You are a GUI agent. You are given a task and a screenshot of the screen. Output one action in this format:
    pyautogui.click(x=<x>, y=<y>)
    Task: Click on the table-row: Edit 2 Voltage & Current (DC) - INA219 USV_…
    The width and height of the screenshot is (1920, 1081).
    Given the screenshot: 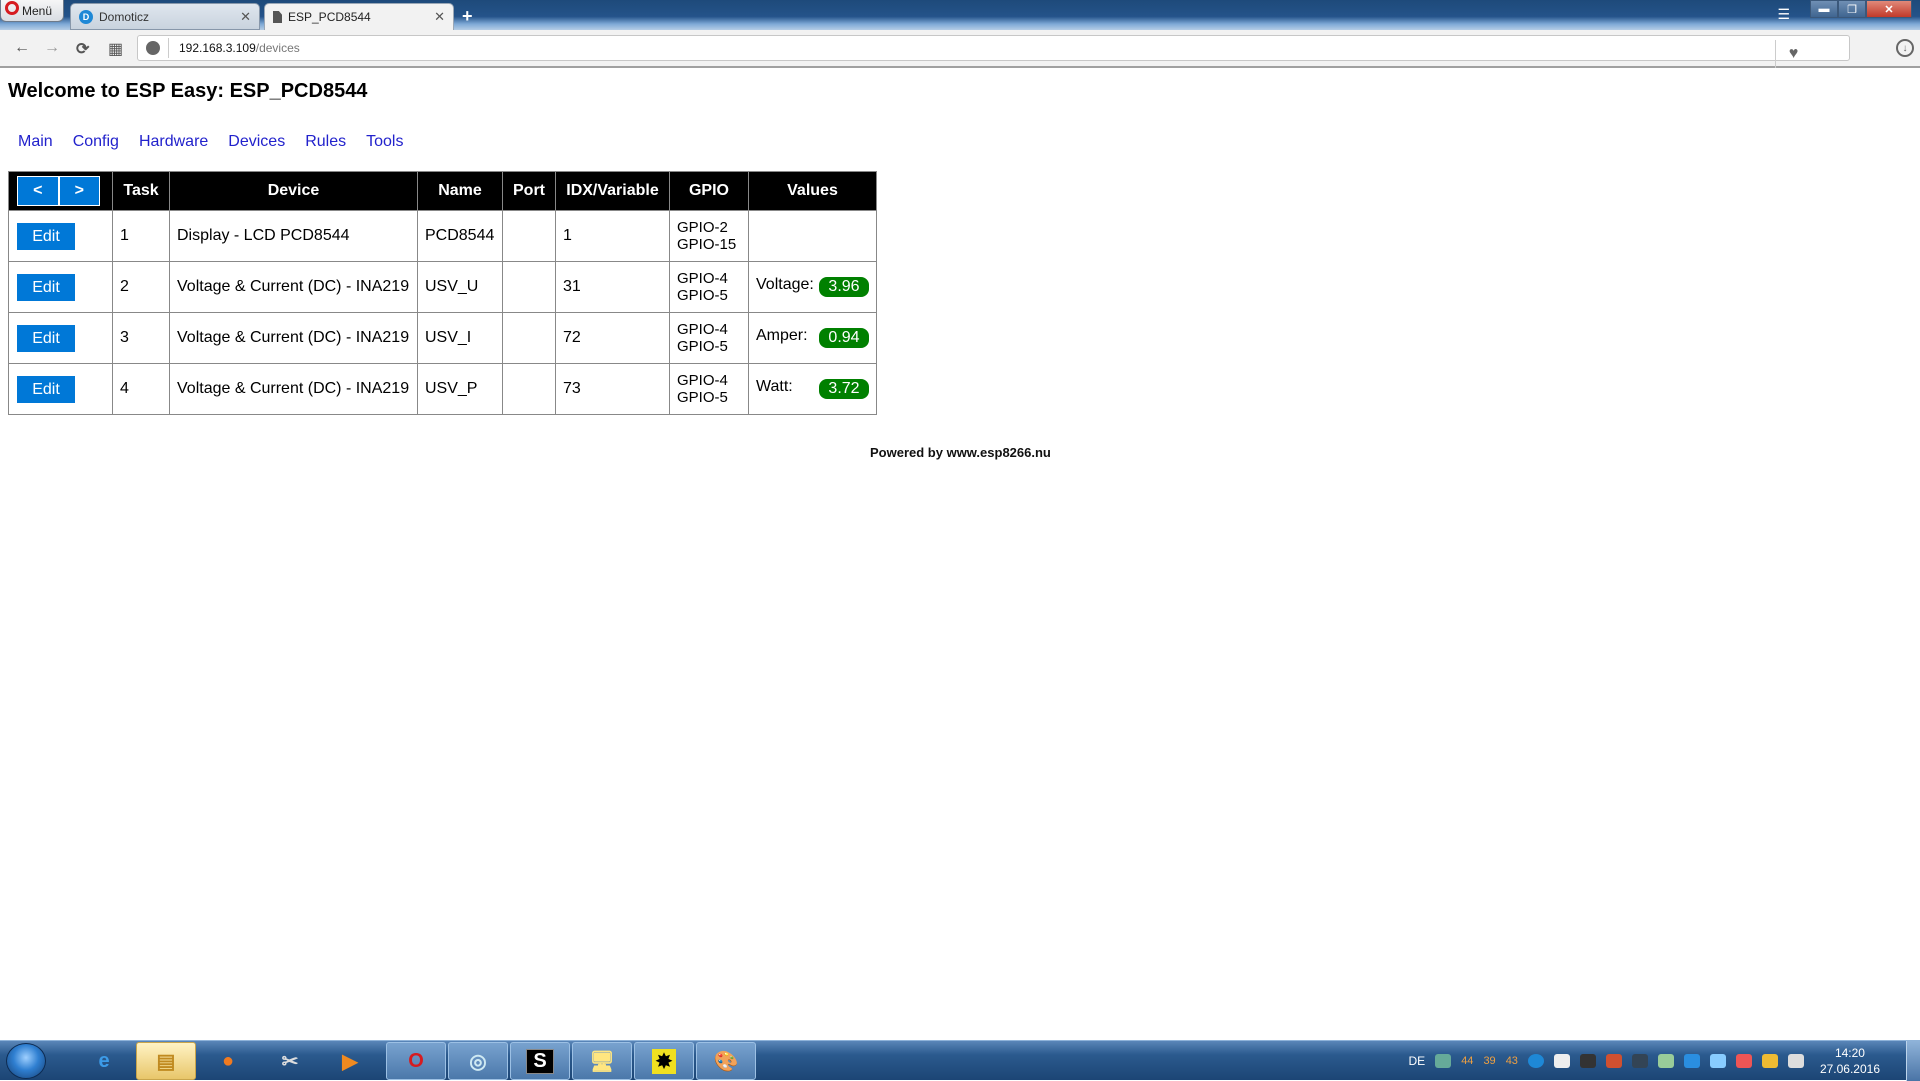 What is the action you would take?
    pyautogui.click(x=442, y=287)
    